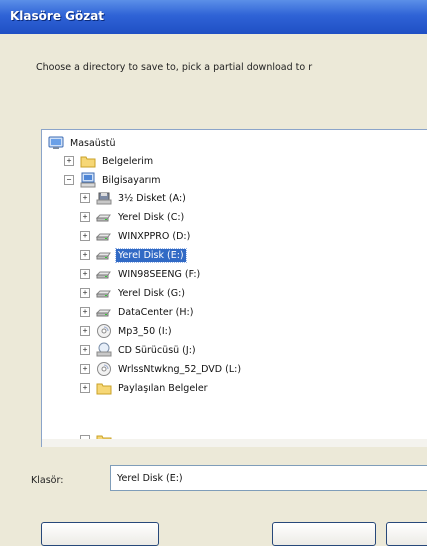  What do you see at coordinates (157, 350) in the screenshot?
I see `tree-item-label: CD Sürücüsü (J:)` at bounding box center [157, 350].